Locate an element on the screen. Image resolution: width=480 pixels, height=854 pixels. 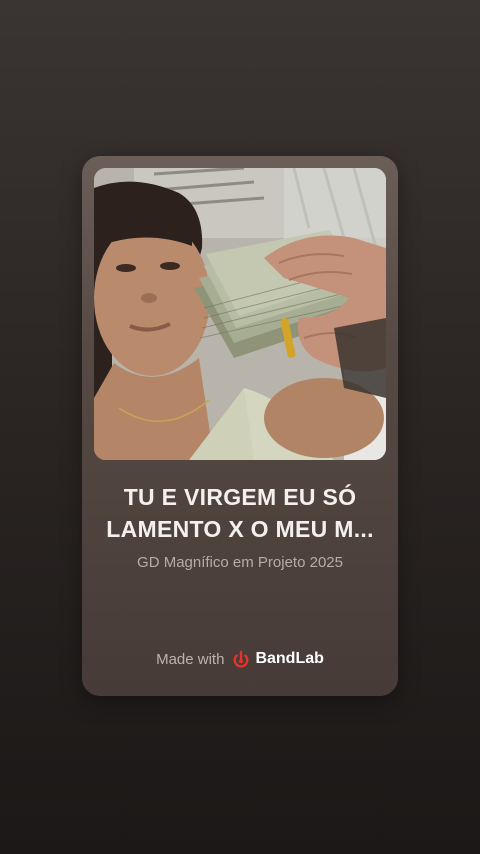
bandlab-brand-label: BandLab is located at coordinates (289, 658).